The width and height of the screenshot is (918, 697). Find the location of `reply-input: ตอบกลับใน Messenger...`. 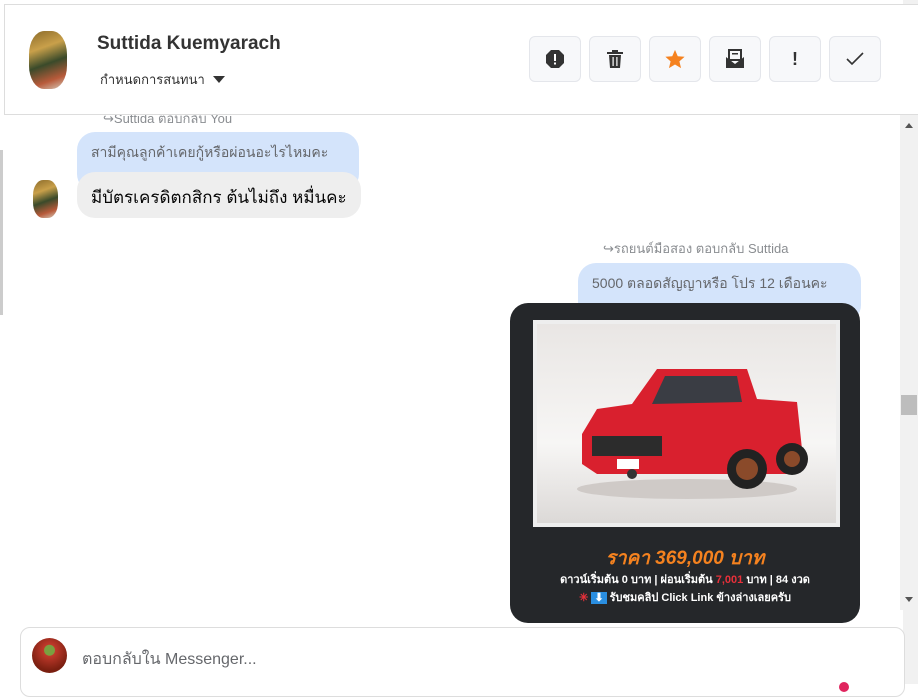

reply-input: ตอบกลับใน Messenger... is located at coordinates (169, 659).